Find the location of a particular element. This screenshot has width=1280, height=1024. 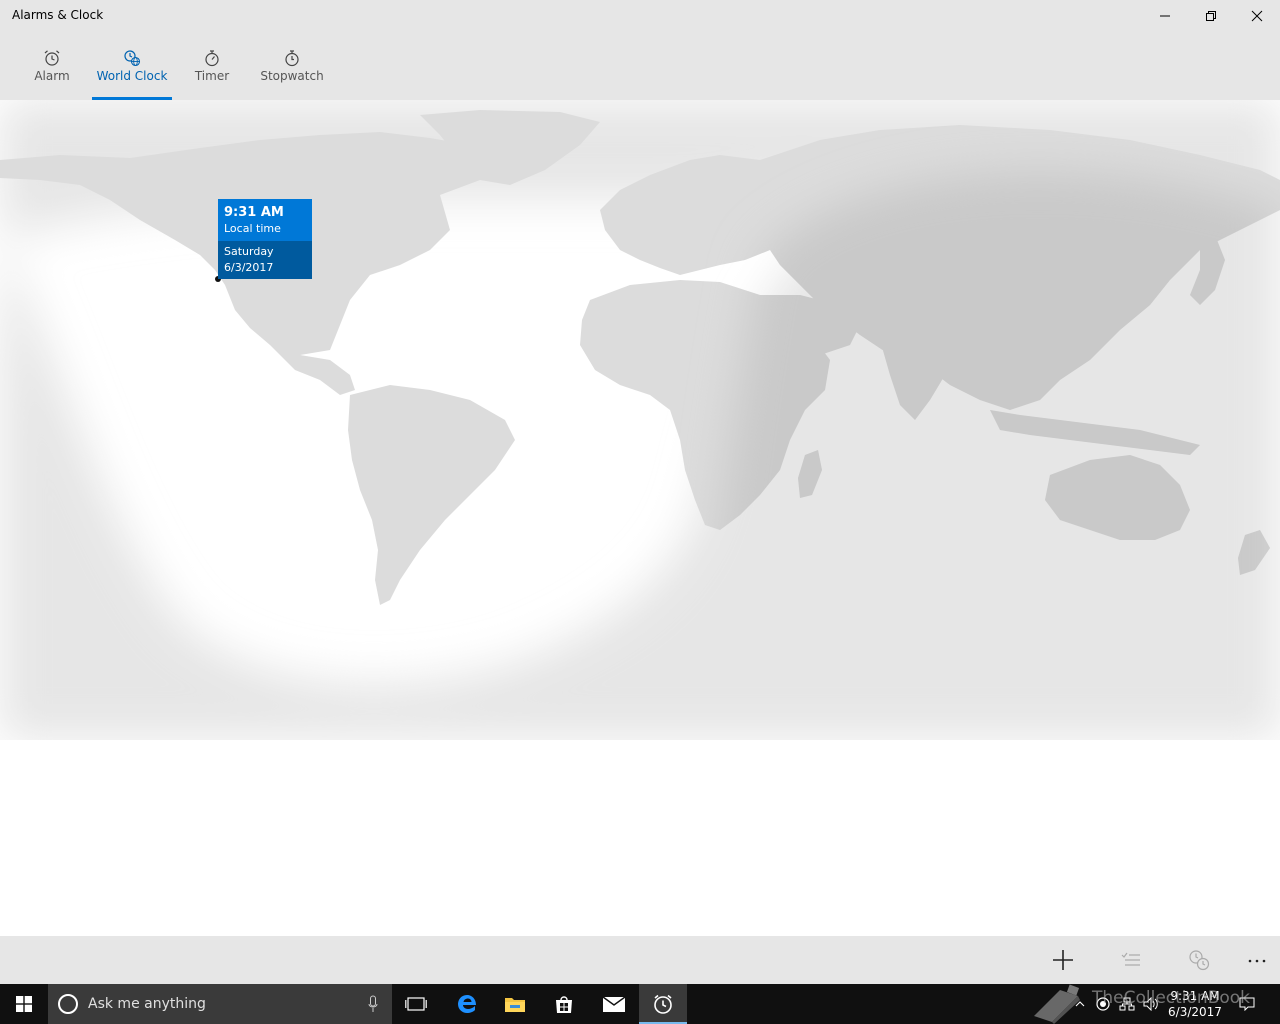

compare-button is located at coordinates (1199, 960).